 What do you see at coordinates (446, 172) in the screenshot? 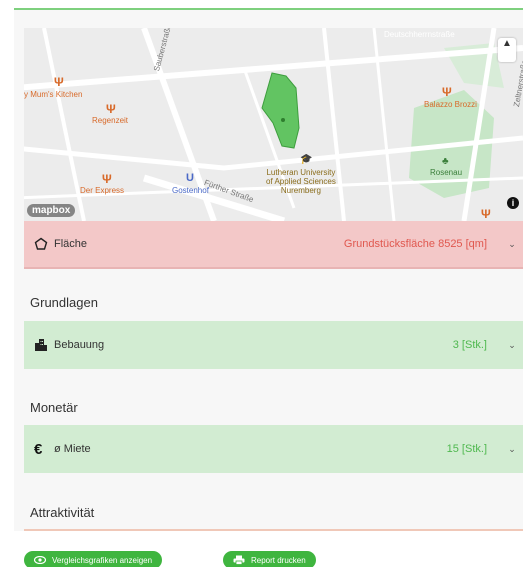
I see `map-label-rosenau: Rosenau` at bounding box center [446, 172].